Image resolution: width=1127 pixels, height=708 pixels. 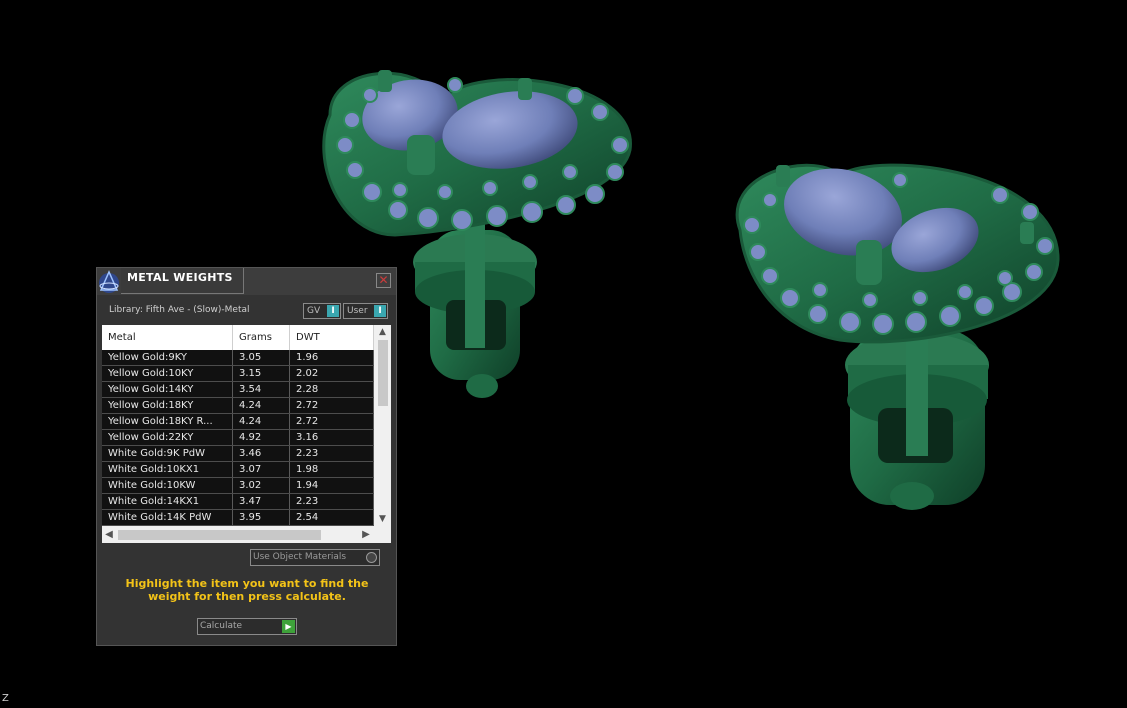 I want to click on horizontal-scrollbar: ◀ ▶, so click(x=246, y=534).